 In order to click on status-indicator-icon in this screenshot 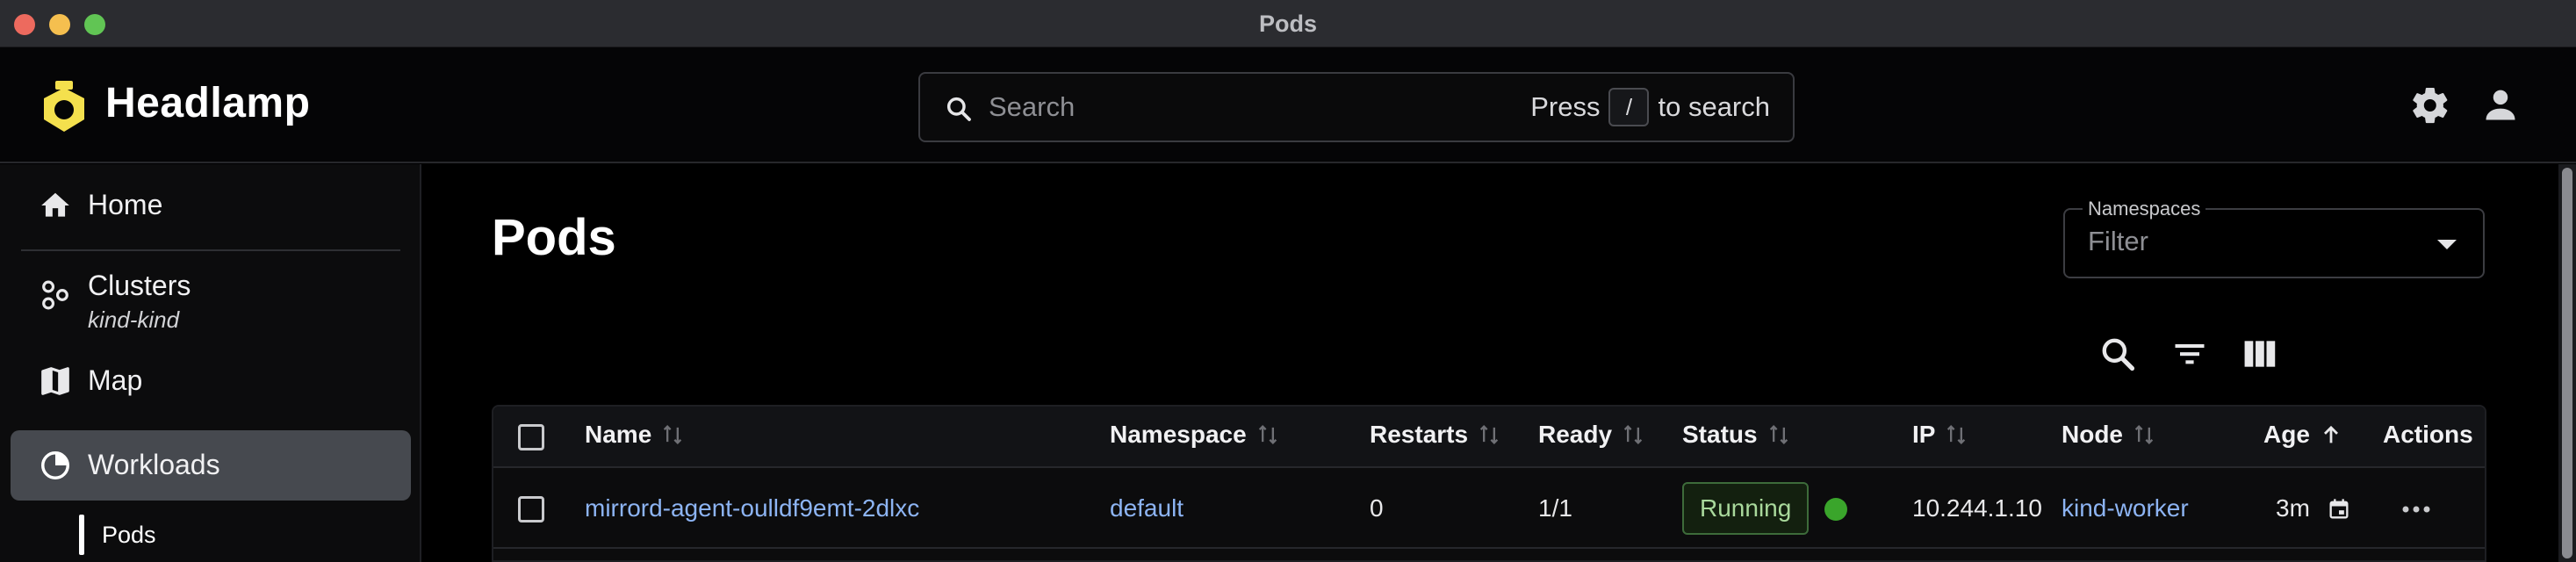, I will do `click(1835, 510)`.